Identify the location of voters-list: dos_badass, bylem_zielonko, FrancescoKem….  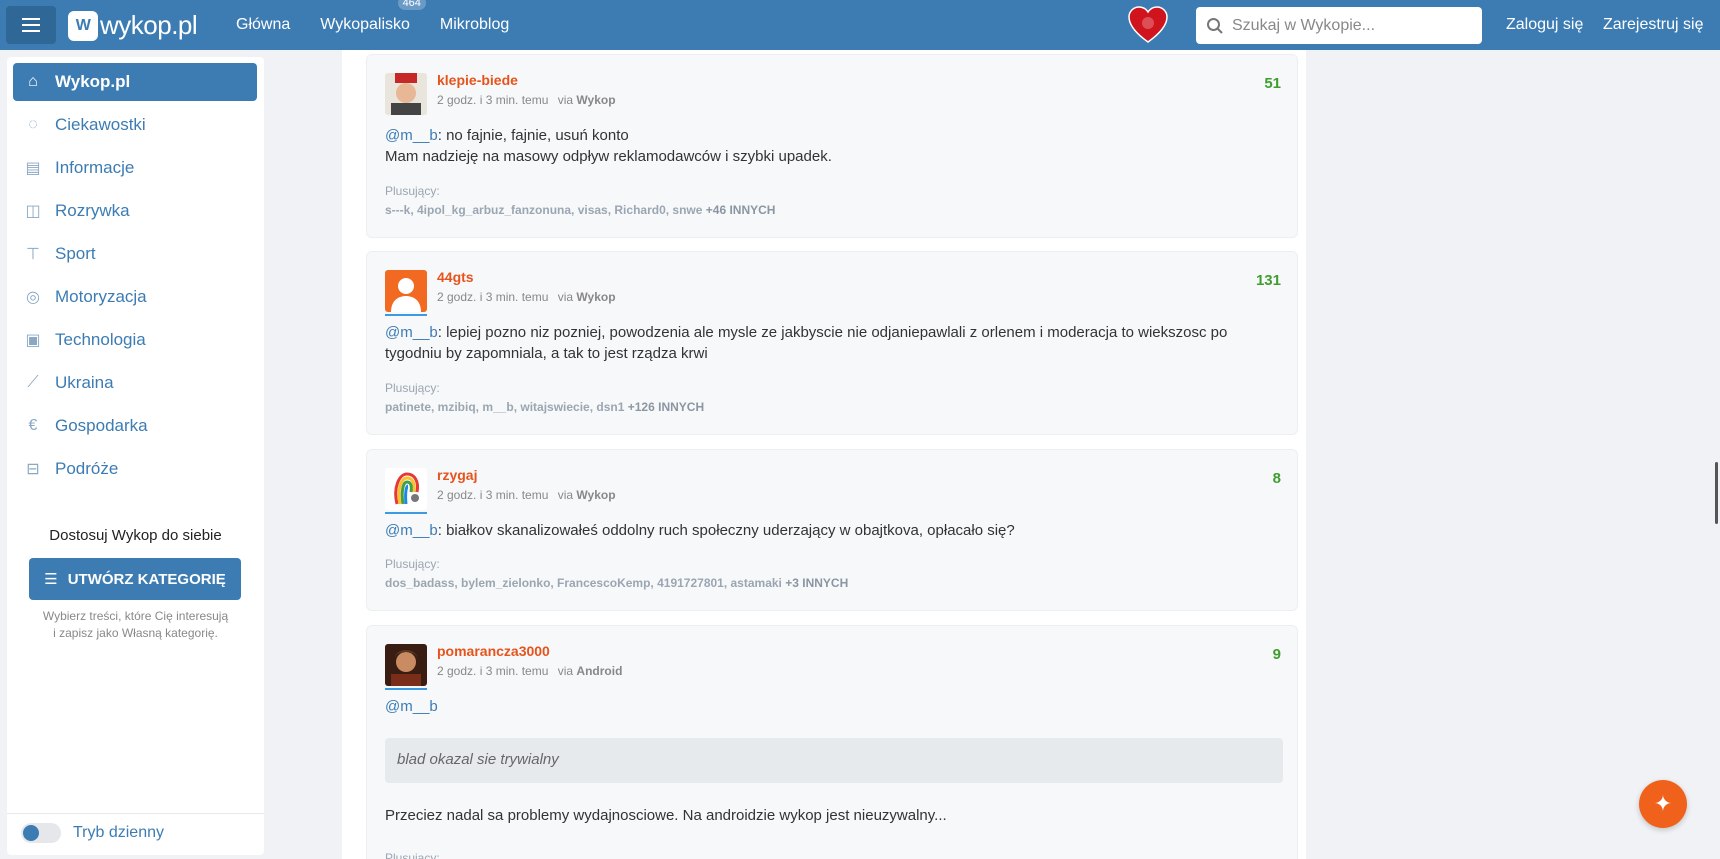
(616, 583).